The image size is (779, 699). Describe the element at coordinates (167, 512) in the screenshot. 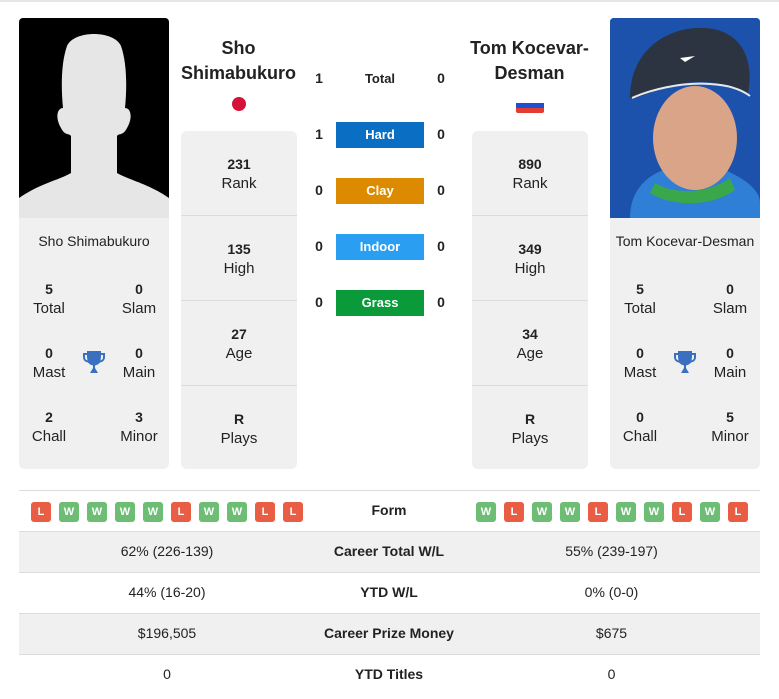

I see `player1-form: LWWWWLWWLL` at that location.